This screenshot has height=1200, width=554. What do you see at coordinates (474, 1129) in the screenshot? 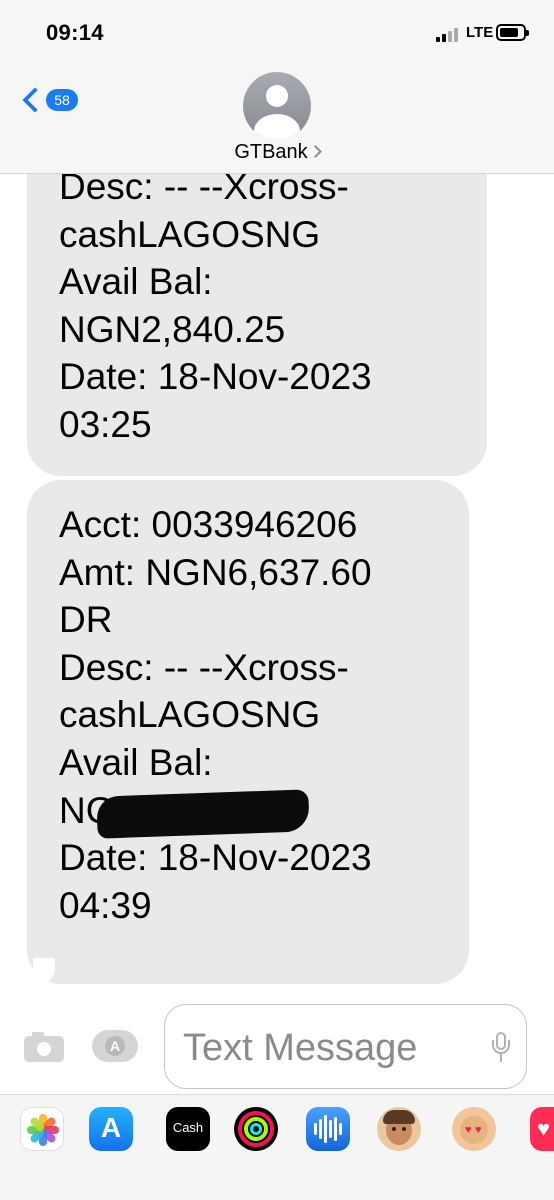
I see `memoji-heart-eyes-icon: ♥ ♥` at bounding box center [474, 1129].